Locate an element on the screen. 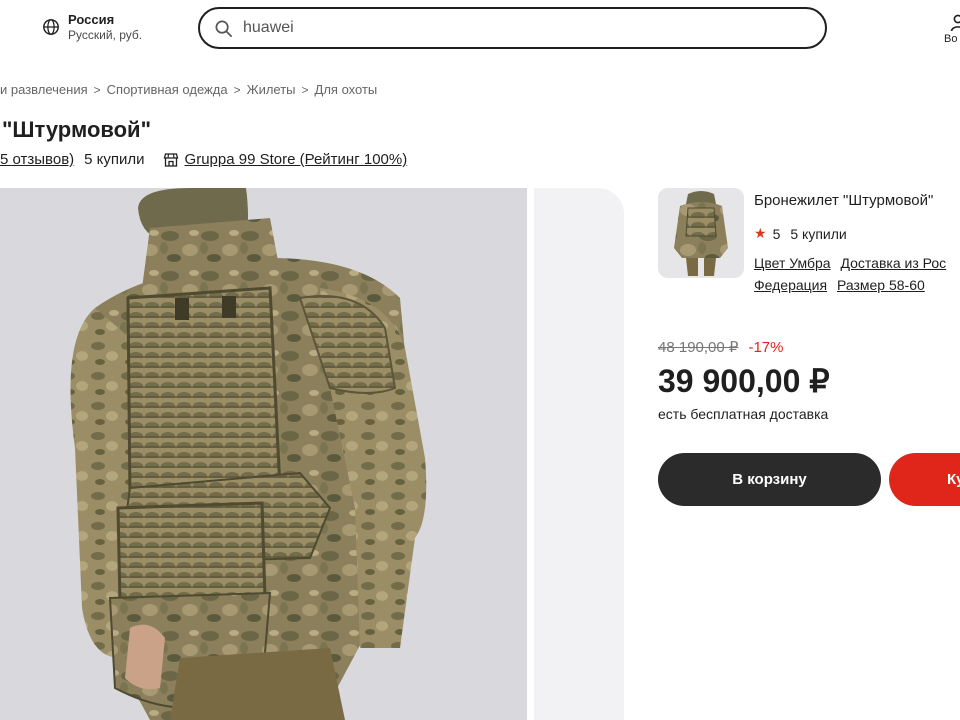 Image resolution: width=960 pixels, height=720 pixels. attribute-delivery-cont: Федерация is located at coordinates (790, 285).